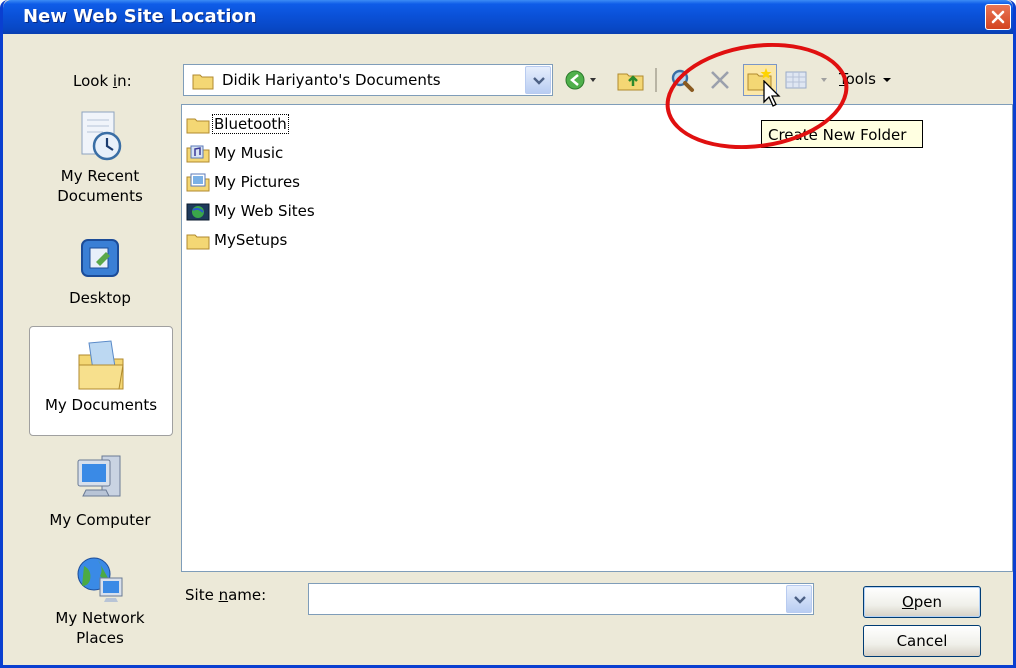 The width and height of the screenshot is (1016, 668). Describe the element at coordinates (249, 153) in the screenshot. I see `file-name: My Music` at that location.